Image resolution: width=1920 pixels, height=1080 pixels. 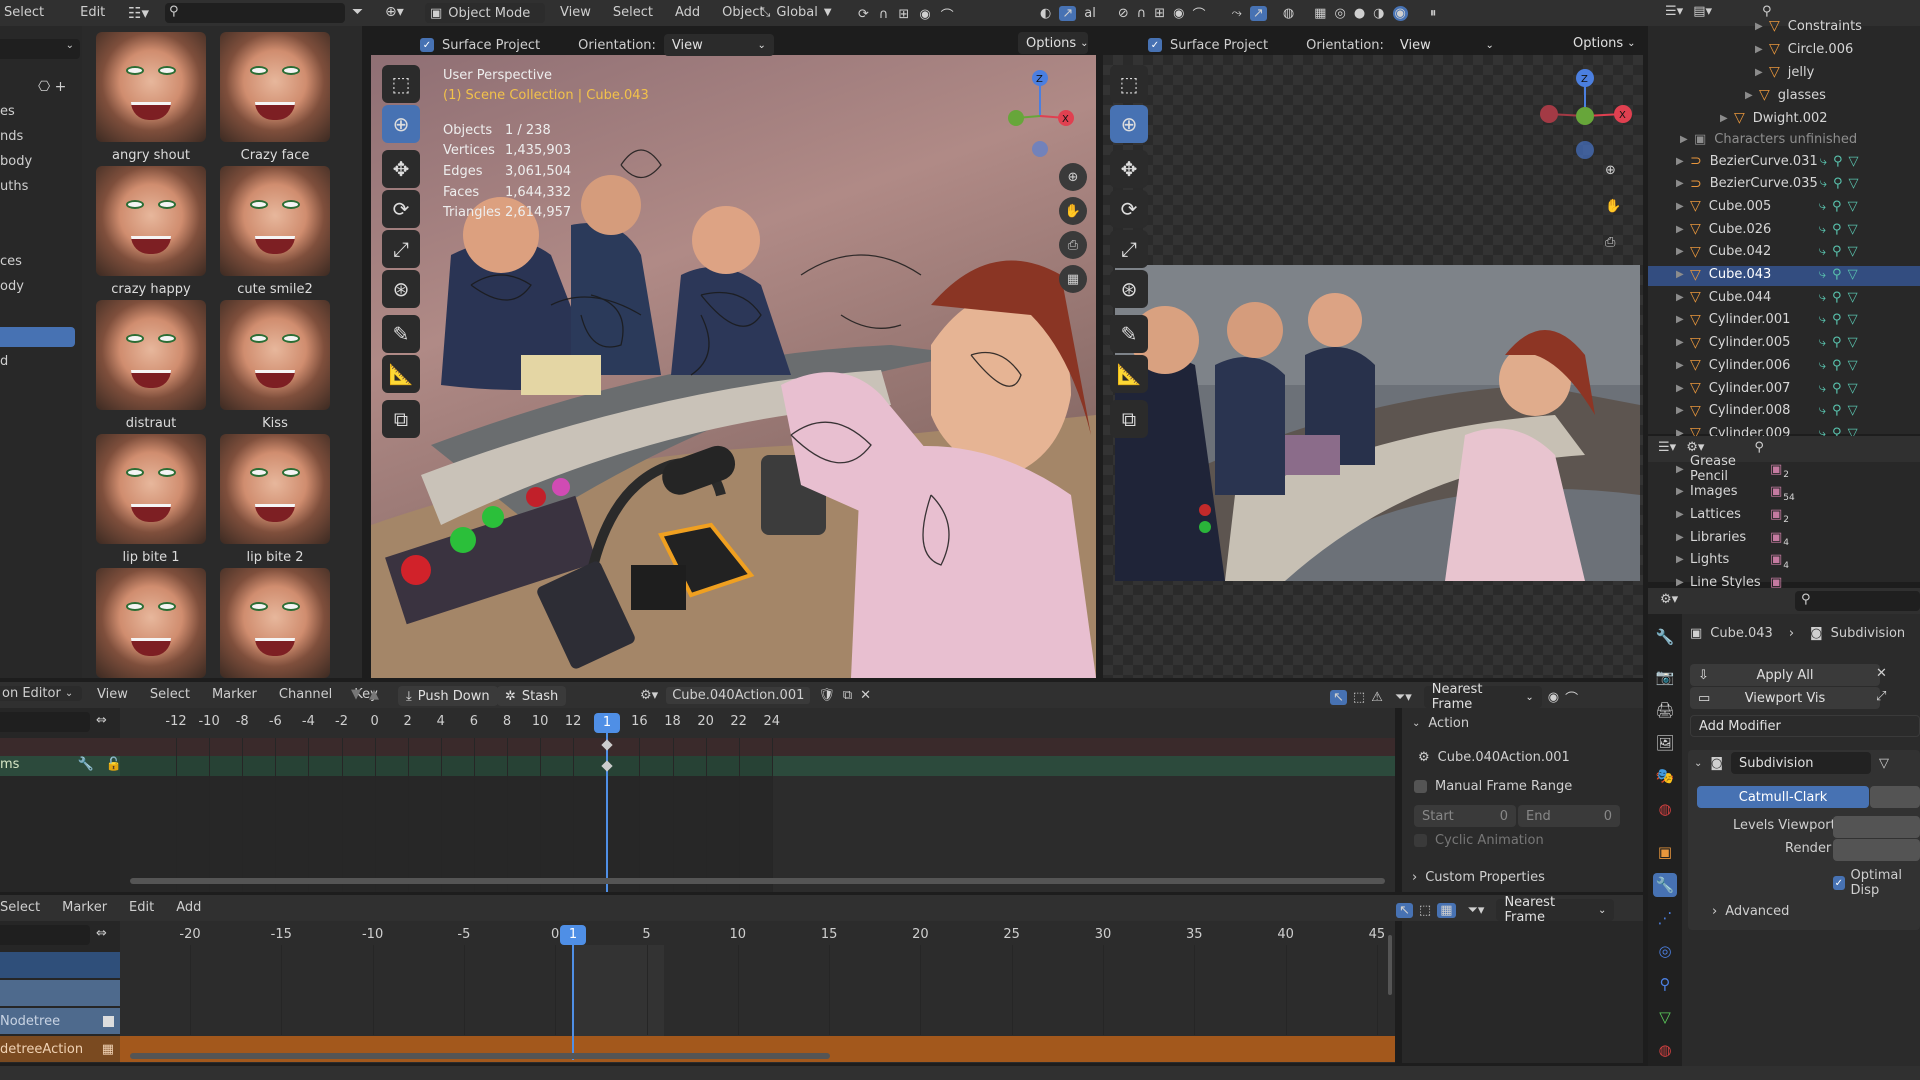 What do you see at coordinates (1665, 852) in the screenshot?
I see `object-tab-icon: ▣` at bounding box center [1665, 852].